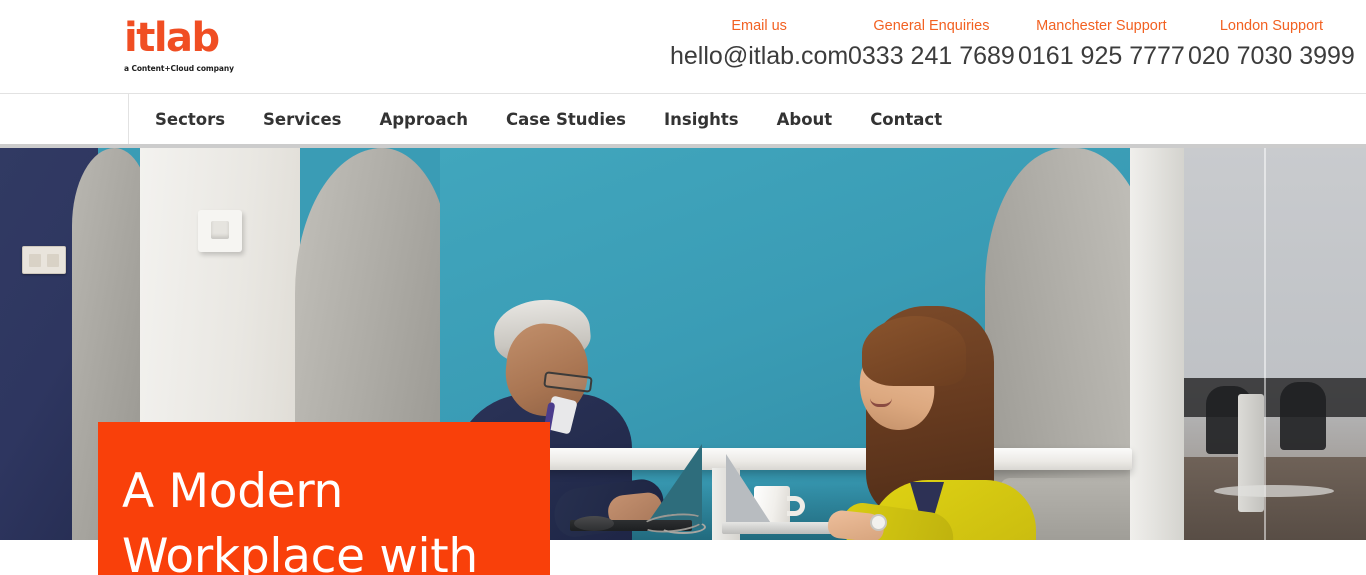  Describe the element at coordinates (805, 119) in the screenshot. I see `nav-item-about: About` at that location.